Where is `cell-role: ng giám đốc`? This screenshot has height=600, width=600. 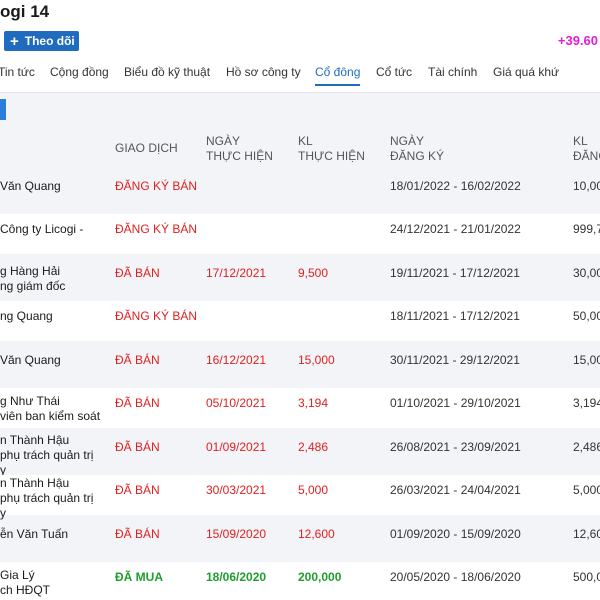
cell-role: ng giám đốc is located at coordinates (33, 286).